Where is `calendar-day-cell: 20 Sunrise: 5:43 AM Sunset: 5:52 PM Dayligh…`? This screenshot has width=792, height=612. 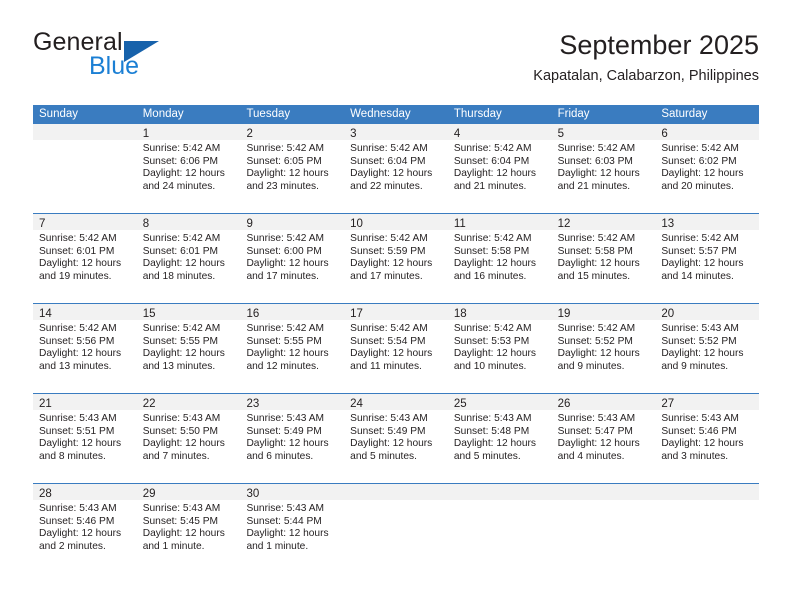
calendar-day-cell: 20 Sunrise: 5:43 AM Sunset: 5:52 PM Dayligh… is located at coordinates (707, 348).